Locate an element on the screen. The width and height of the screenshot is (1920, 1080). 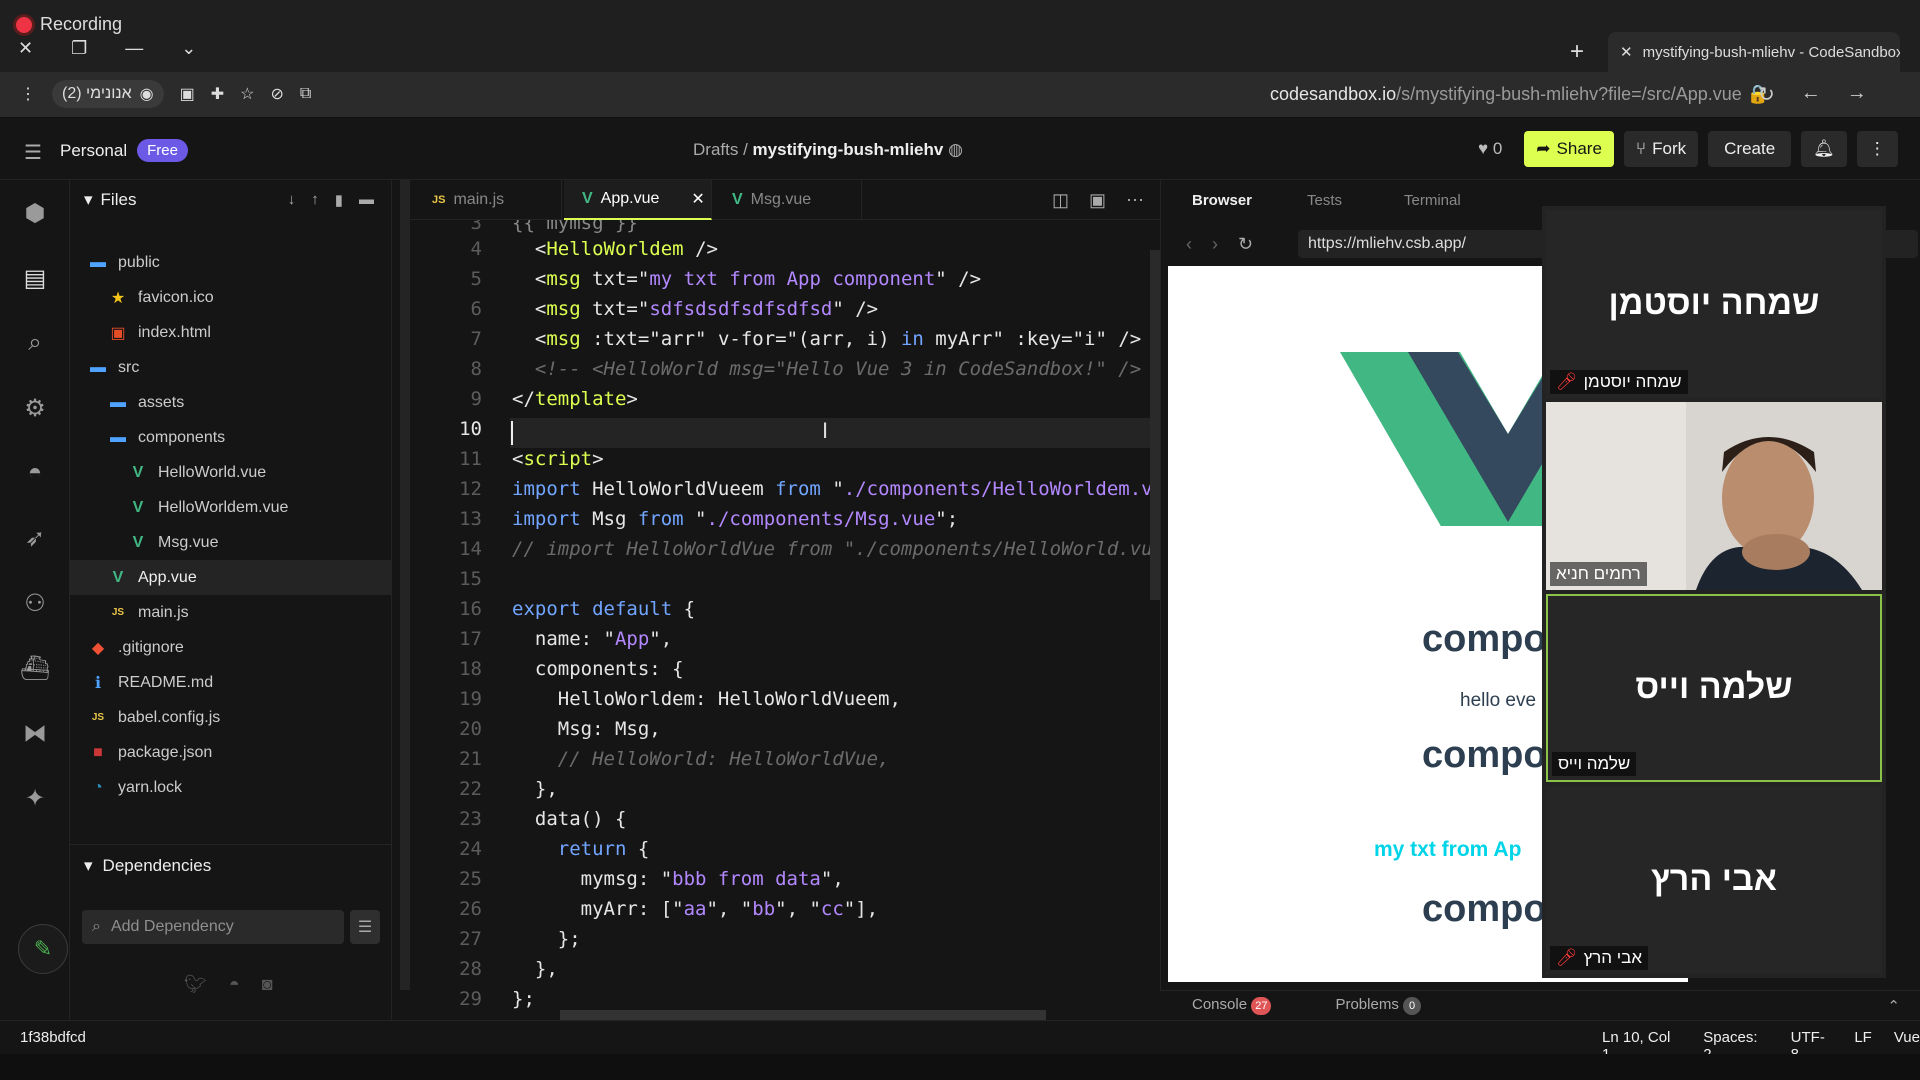
live-users-icon: ⚇ is located at coordinates (35, 603).